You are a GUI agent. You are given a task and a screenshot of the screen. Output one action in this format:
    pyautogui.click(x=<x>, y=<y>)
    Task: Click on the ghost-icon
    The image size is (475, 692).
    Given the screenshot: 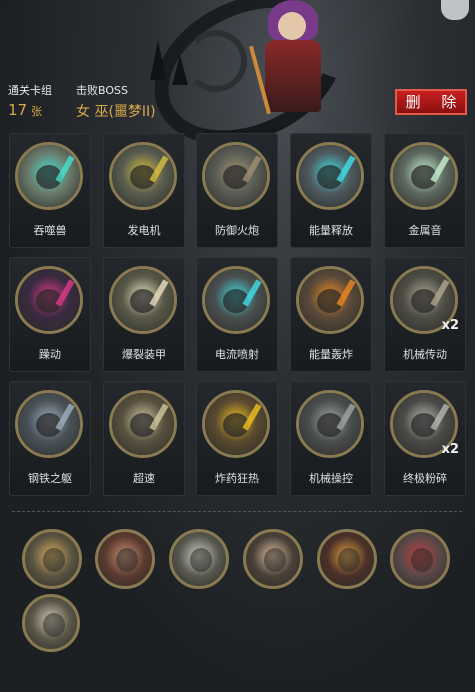 What is the action you would take?
    pyautogui.click(x=455, y=10)
    